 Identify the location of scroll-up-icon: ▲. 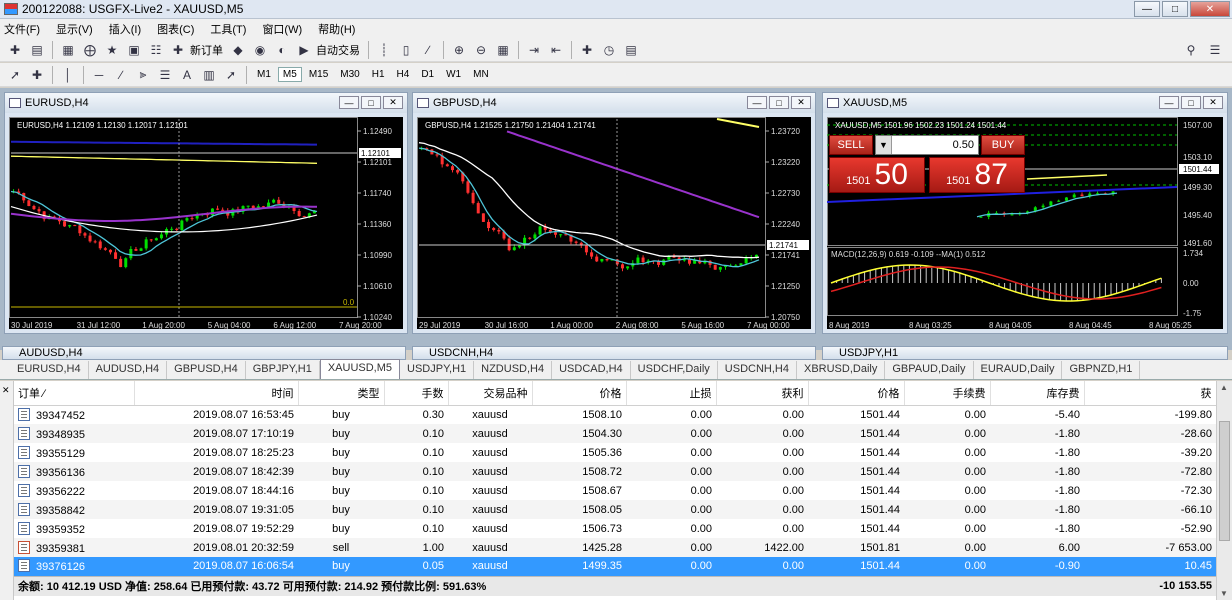
(1224, 387).